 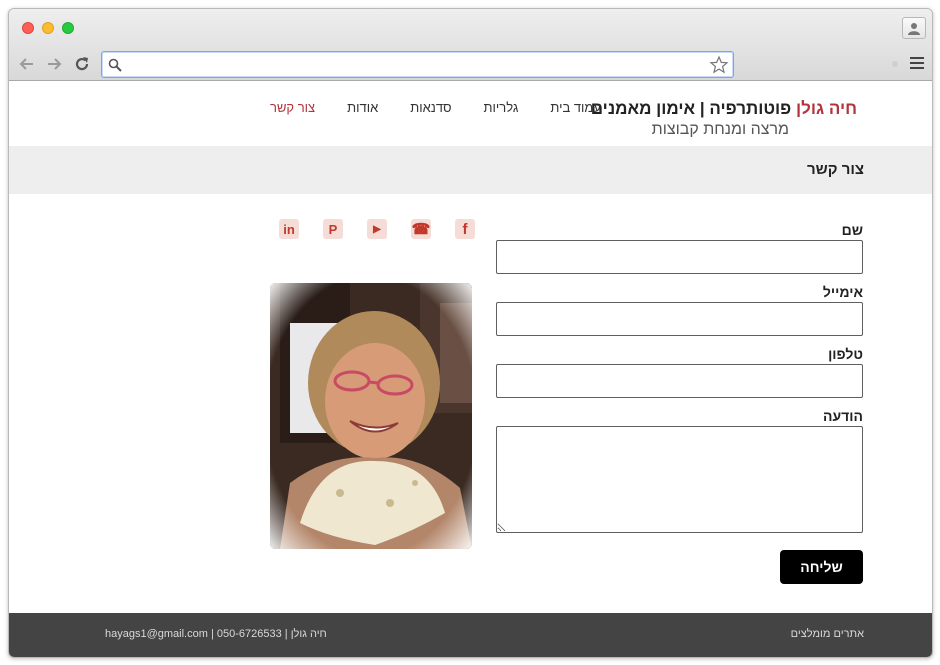 What do you see at coordinates (827, 634) in the screenshot?
I see `recommended-sites-link: אתרים מומלצים` at bounding box center [827, 634].